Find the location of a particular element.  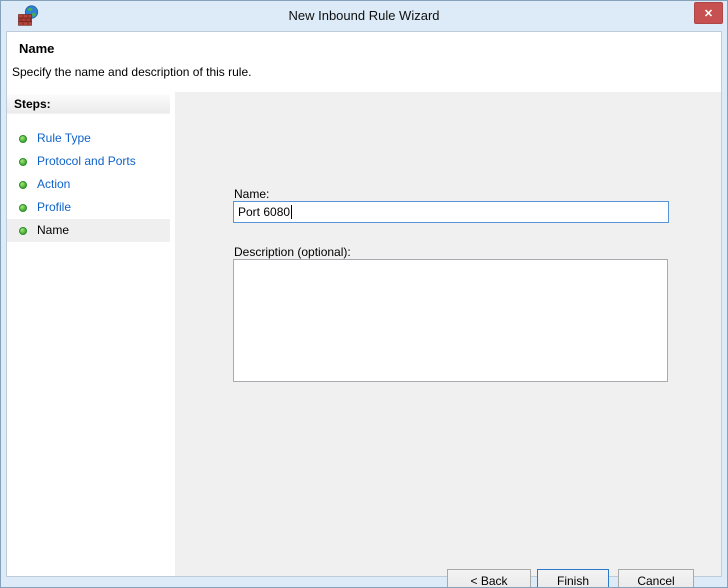

sidebar-item-profile: Profile is located at coordinates (88, 207).